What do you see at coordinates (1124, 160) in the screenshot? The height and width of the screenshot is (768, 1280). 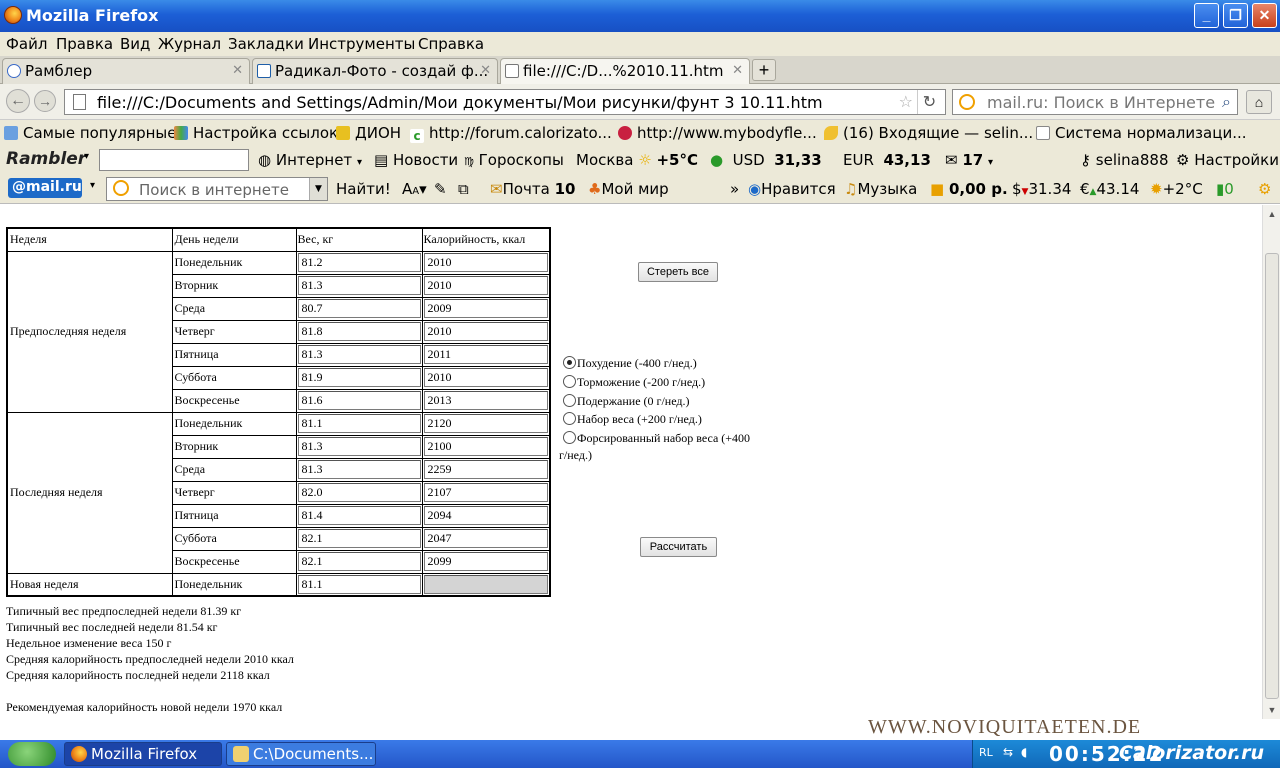 I see `rambler-user: ⚷ selina888` at bounding box center [1124, 160].